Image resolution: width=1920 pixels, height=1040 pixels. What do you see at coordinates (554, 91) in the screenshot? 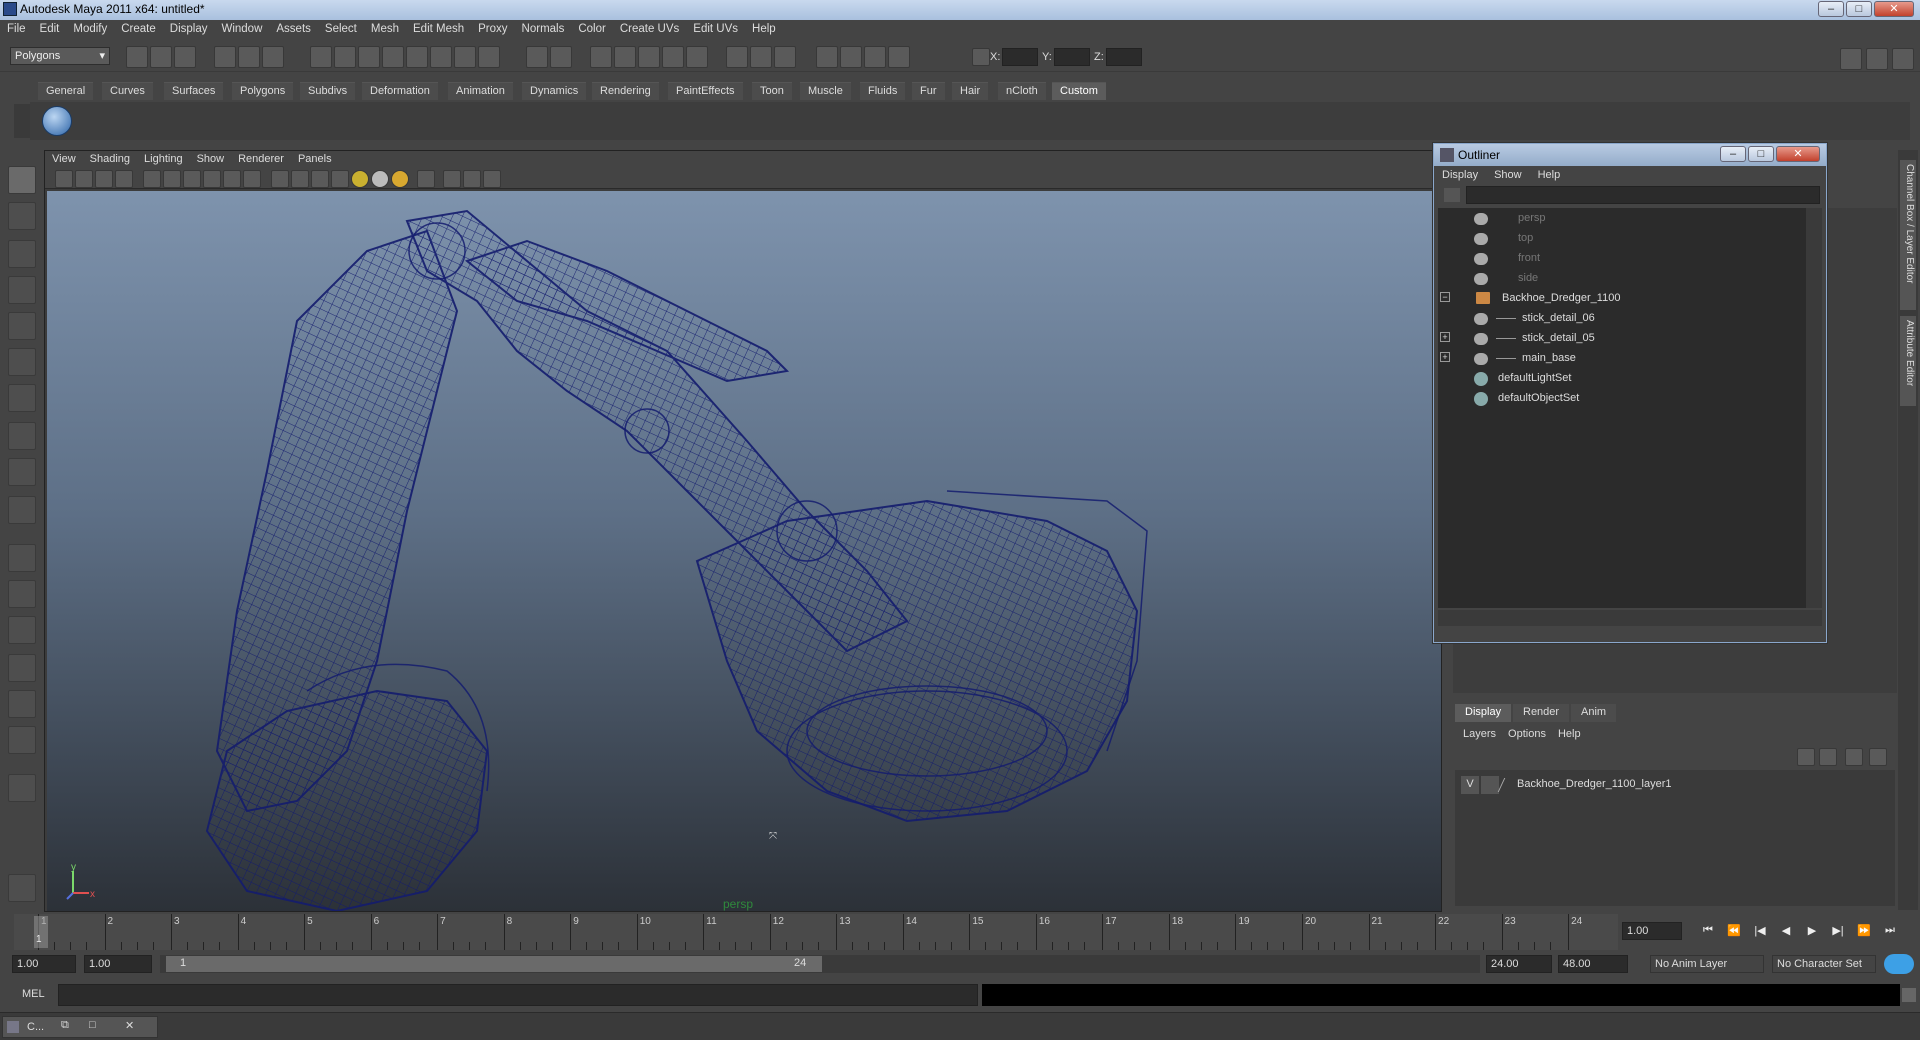
I see `shelf-tab-dynamics: Dynamics` at bounding box center [554, 91].